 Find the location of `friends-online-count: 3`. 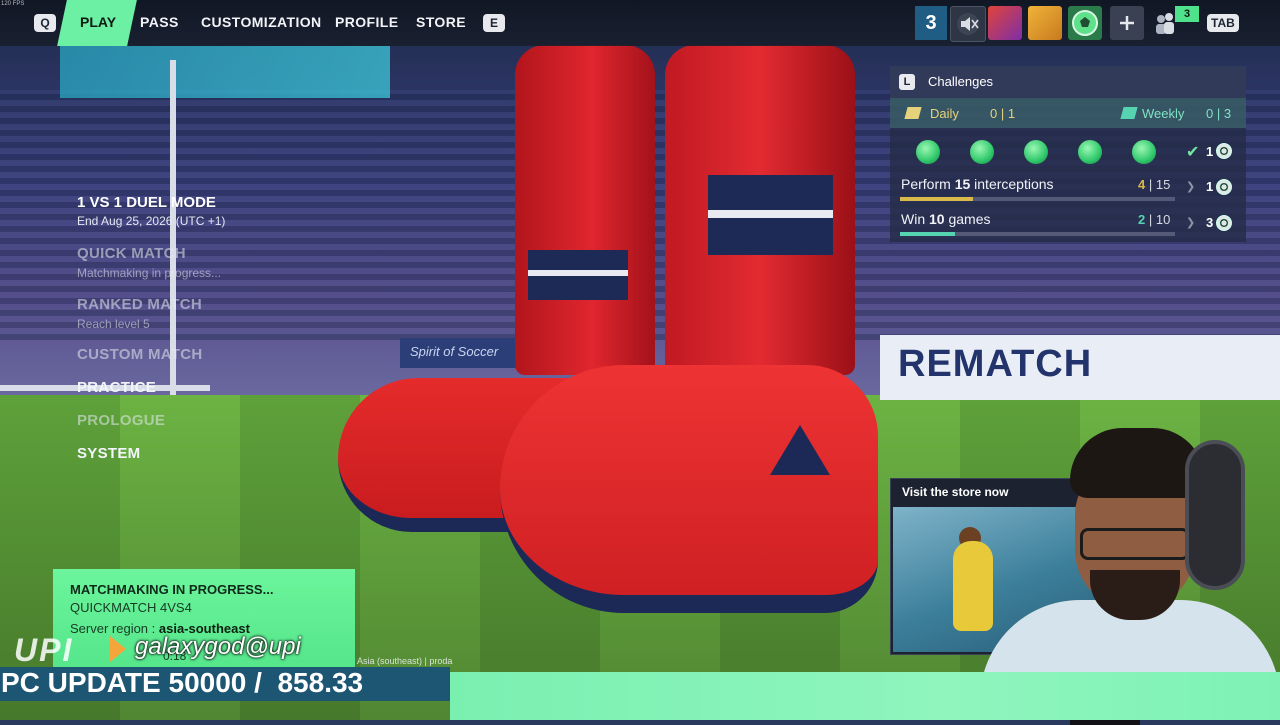

friends-online-count: 3 is located at coordinates (1187, 14).